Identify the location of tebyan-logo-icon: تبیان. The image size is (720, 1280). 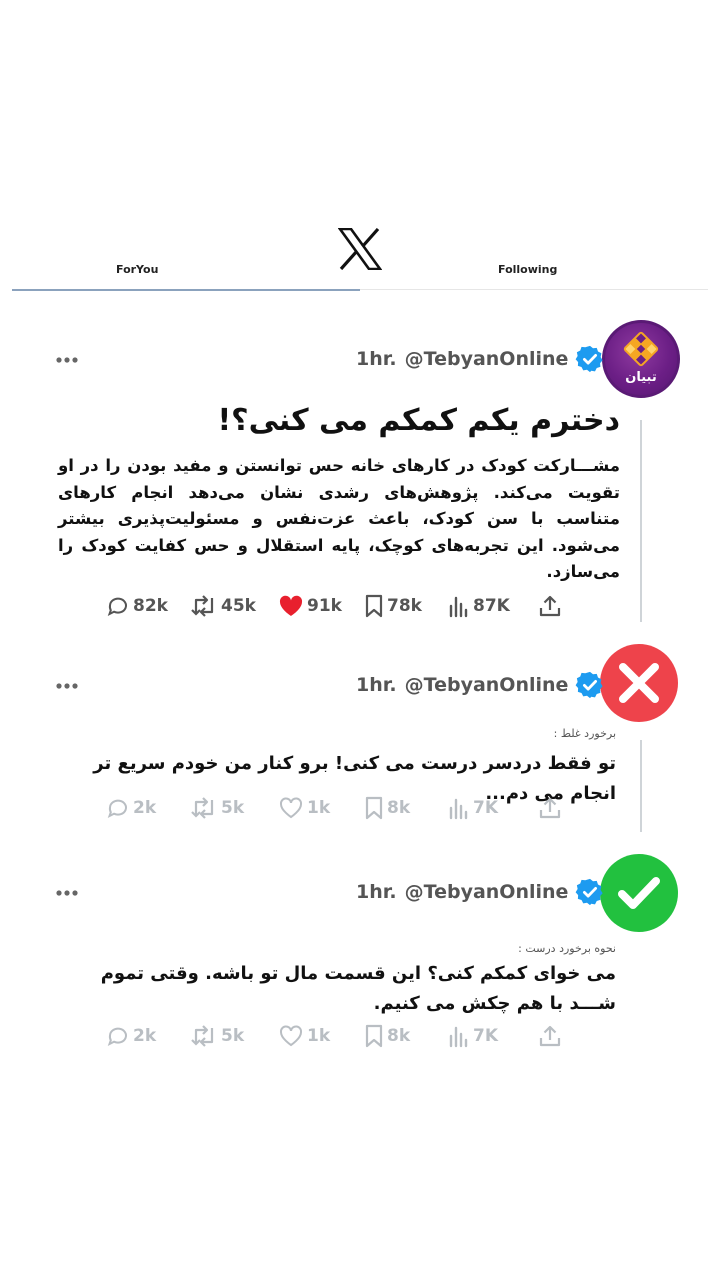
(641, 358).